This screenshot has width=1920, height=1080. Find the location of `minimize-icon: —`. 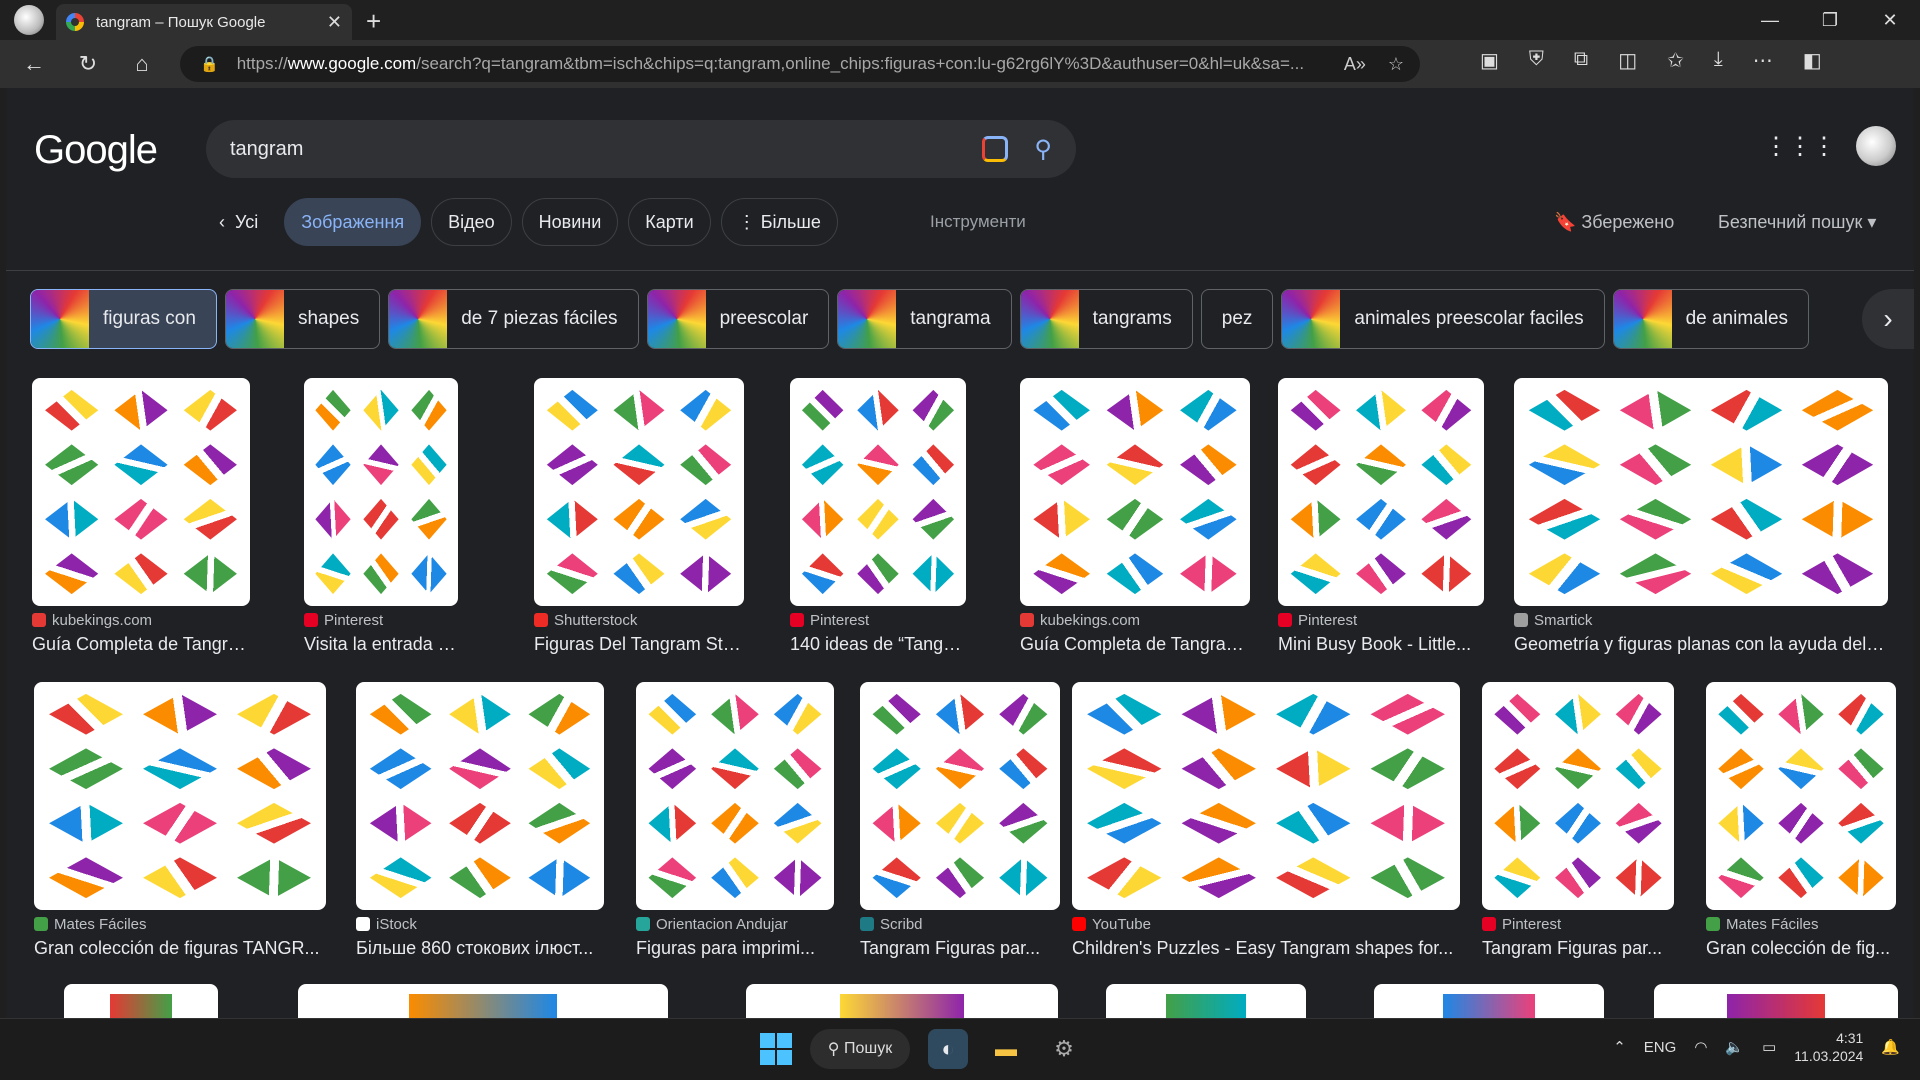

minimize-icon: — is located at coordinates (1770, 20).